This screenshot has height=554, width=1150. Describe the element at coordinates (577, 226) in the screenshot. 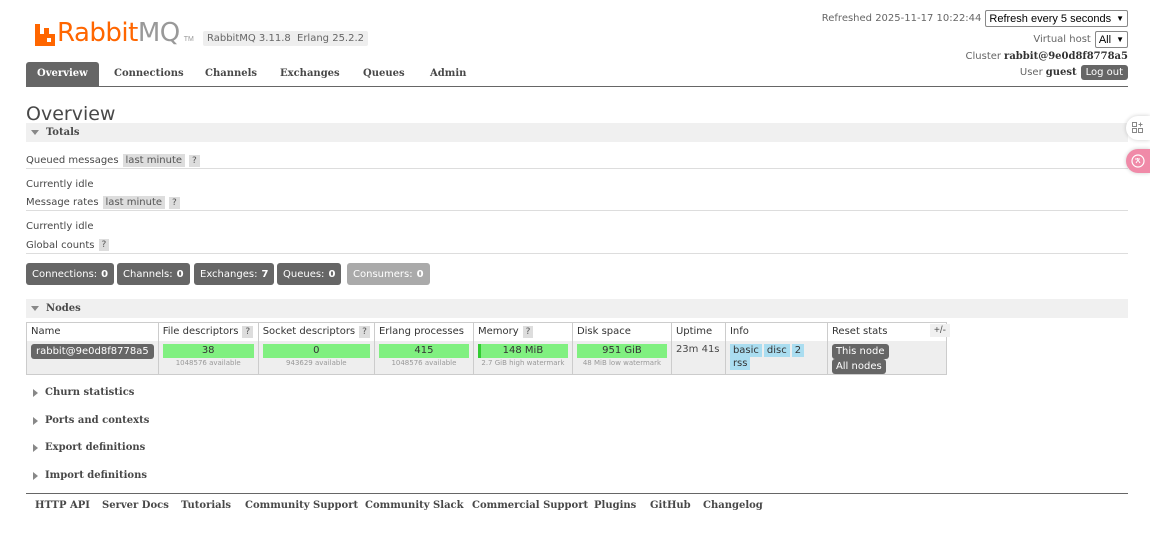

I see `rates-idle-row: Currently idle` at that location.